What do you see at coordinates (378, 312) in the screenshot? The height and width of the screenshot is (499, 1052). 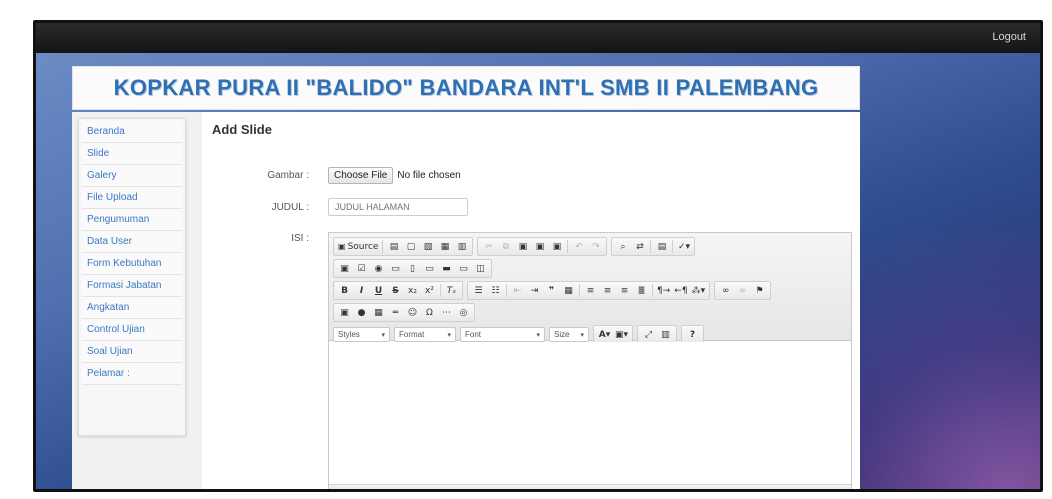 I see `table-icon: ▦` at bounding box center [378, 312].